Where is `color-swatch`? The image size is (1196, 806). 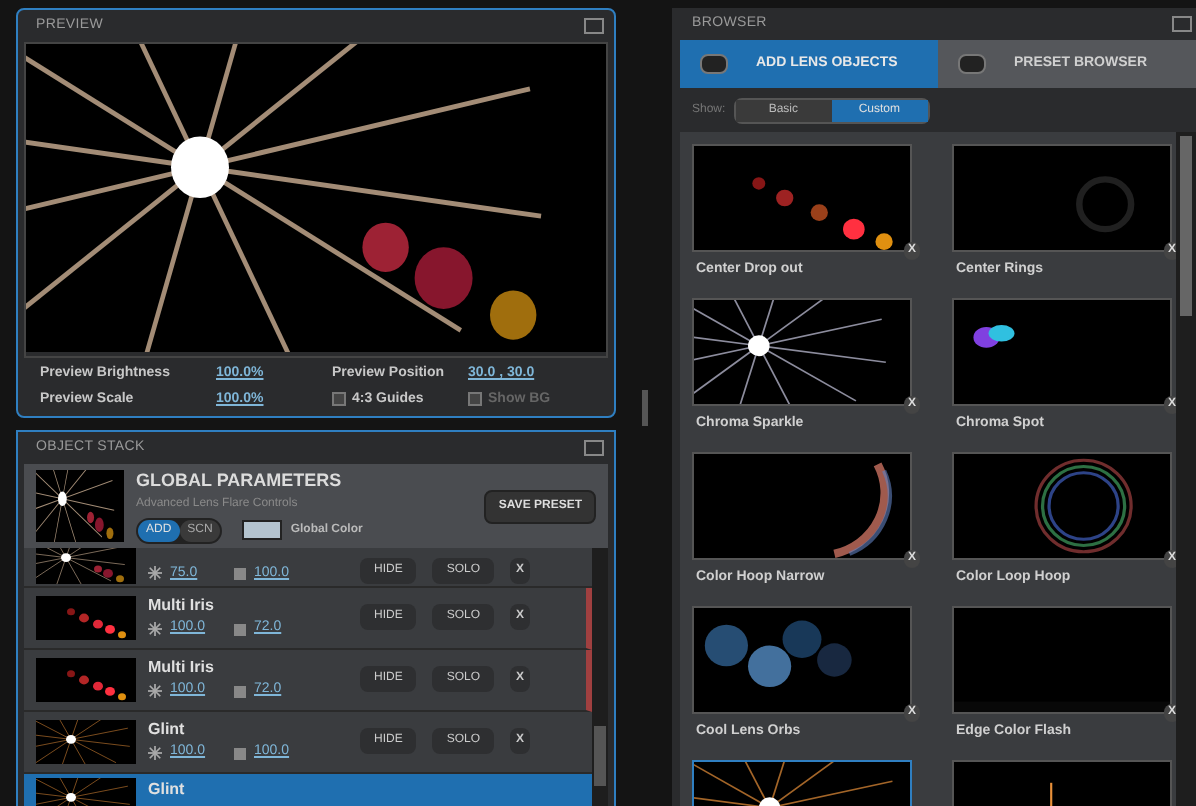
color-swatch is located at coordinates (262, 530).